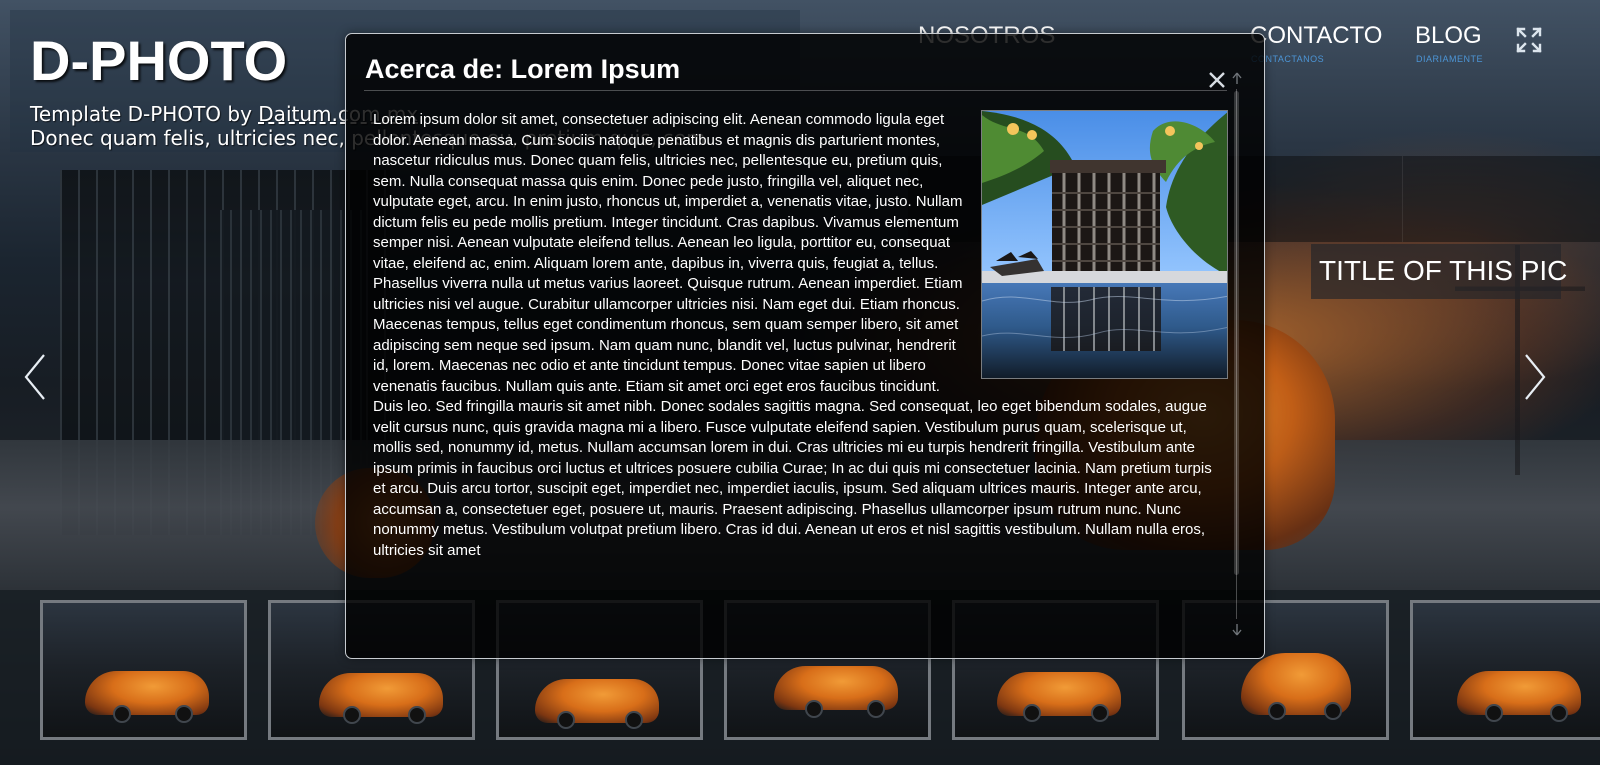  What do you see at coordinates (1236, 333) in the screenshot?
I see `scrollbar-thumb` at bounding box center [1236, 333].